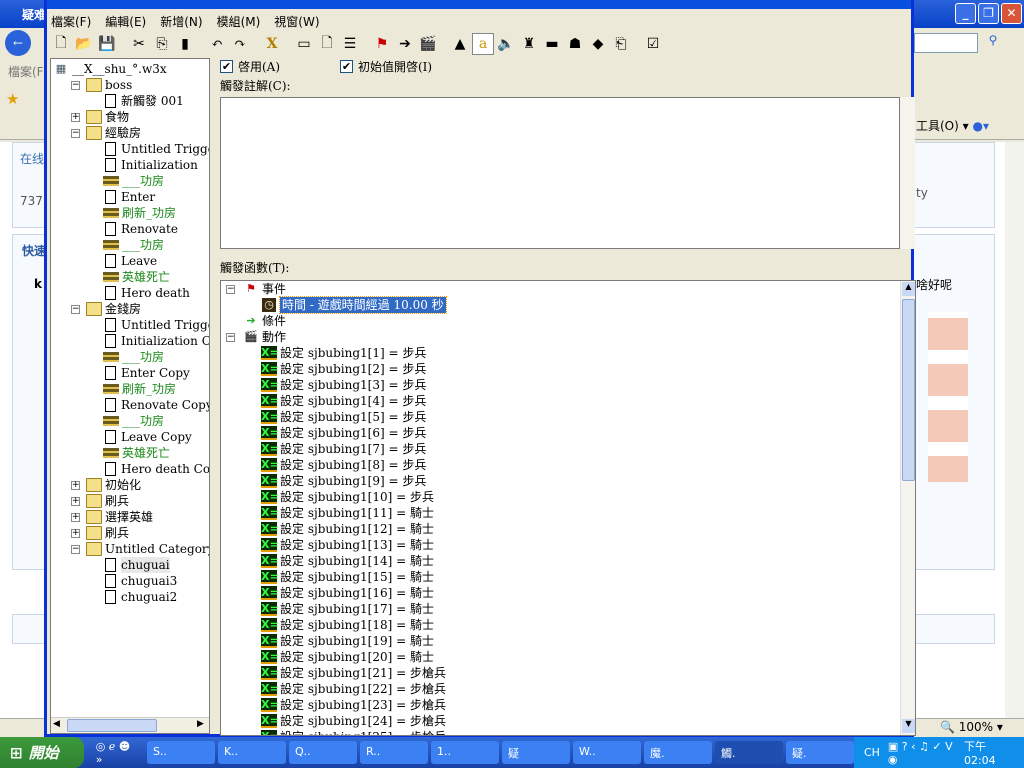 The height and width of the screenshot is (768, 1024). I want to click on function-item: X= 設定 sjbubing1[4] = 步兵, so click(343, 401).